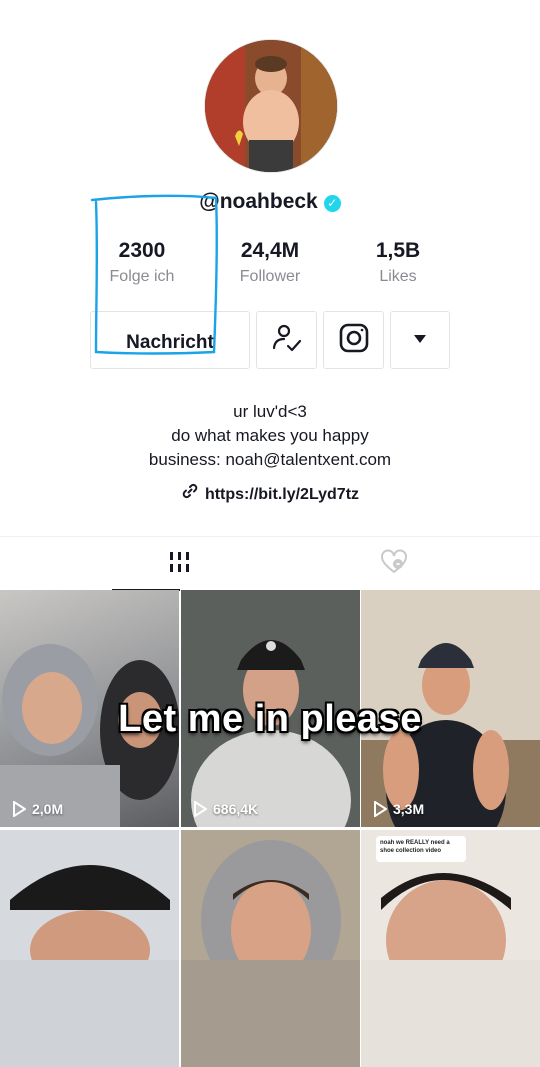  I want to click on profile-stats: 2300 Folge ich 24,4M Follower 1,5B Likes, so click(270, 266).